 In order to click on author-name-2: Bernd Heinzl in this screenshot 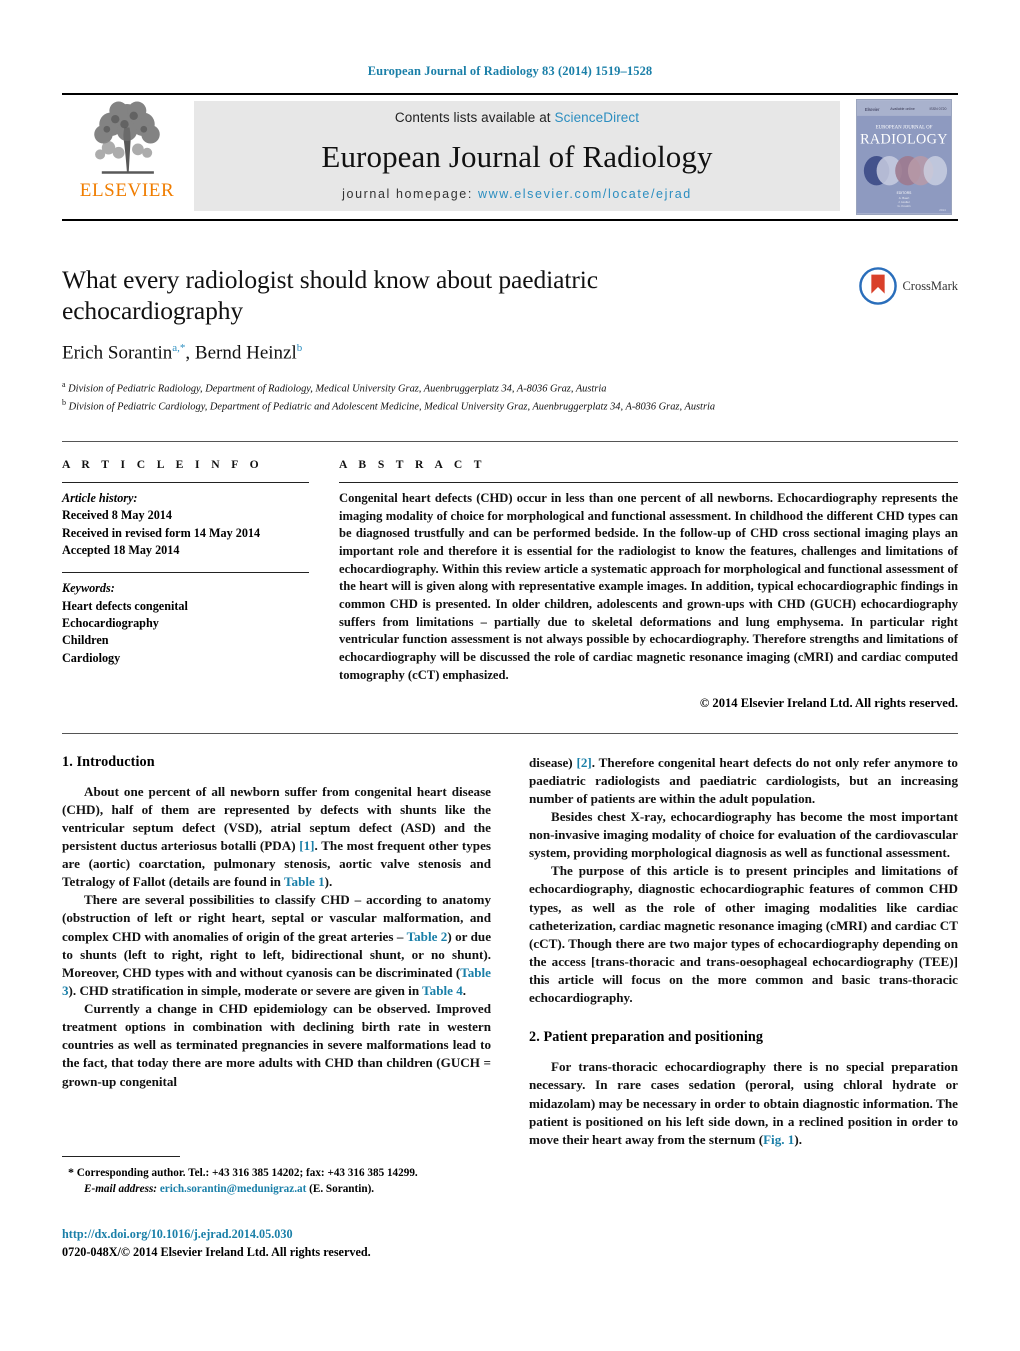, I will do `click(245, 353)`.